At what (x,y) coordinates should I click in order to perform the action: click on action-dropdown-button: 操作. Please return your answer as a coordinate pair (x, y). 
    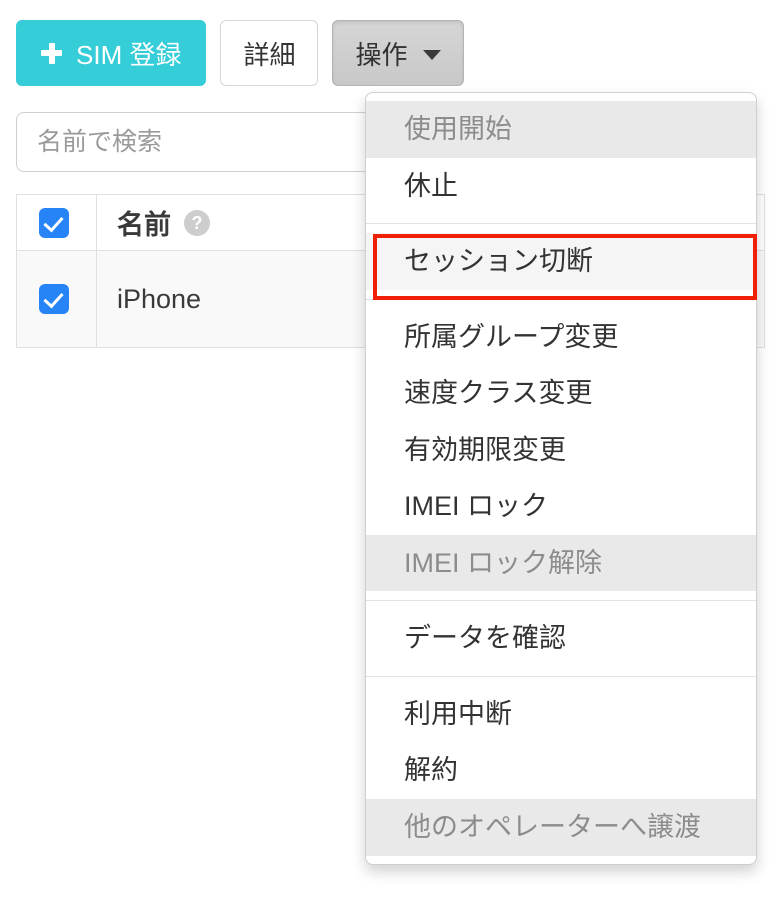
    Looking at the image, I should click on (398, 53).